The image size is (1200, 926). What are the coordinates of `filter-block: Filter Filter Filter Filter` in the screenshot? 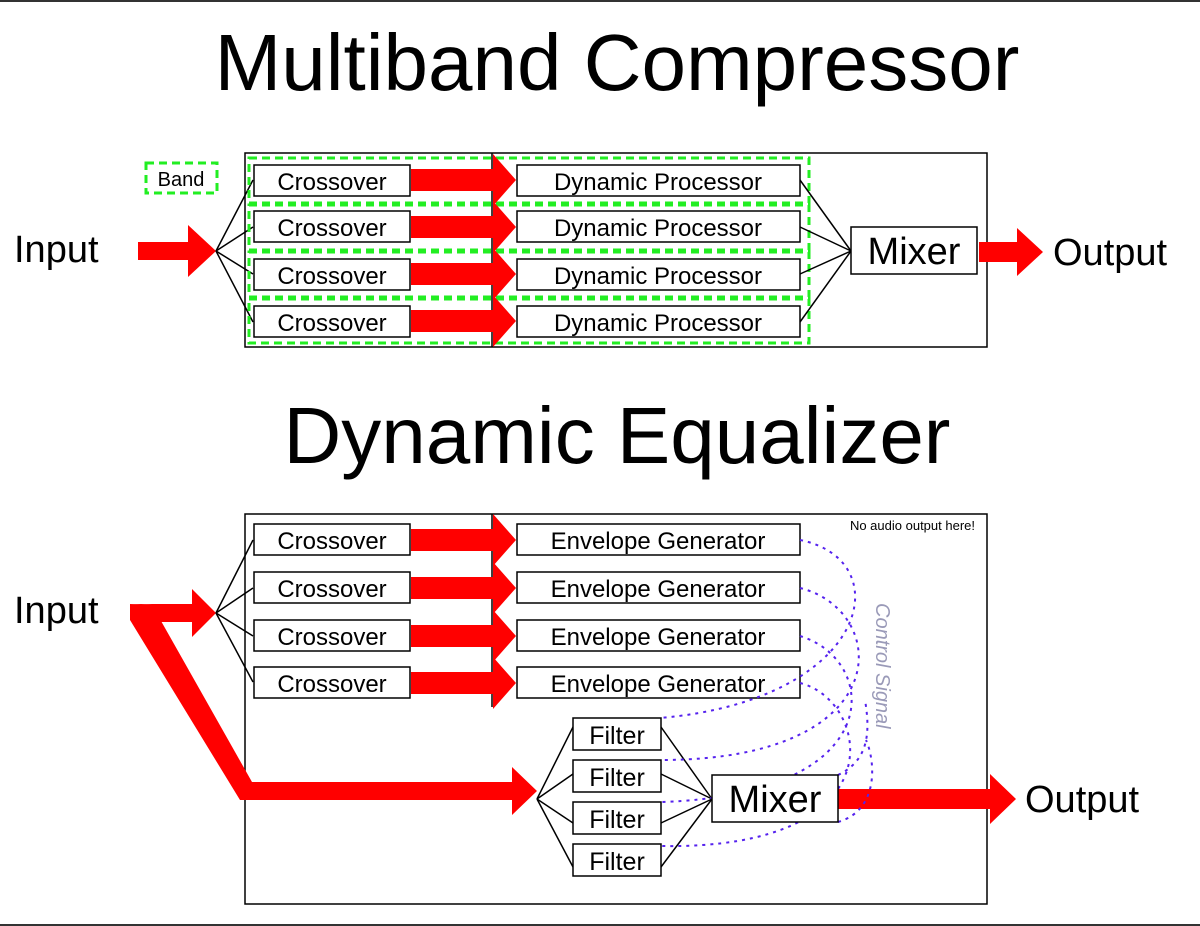 It's located at (617, 797).